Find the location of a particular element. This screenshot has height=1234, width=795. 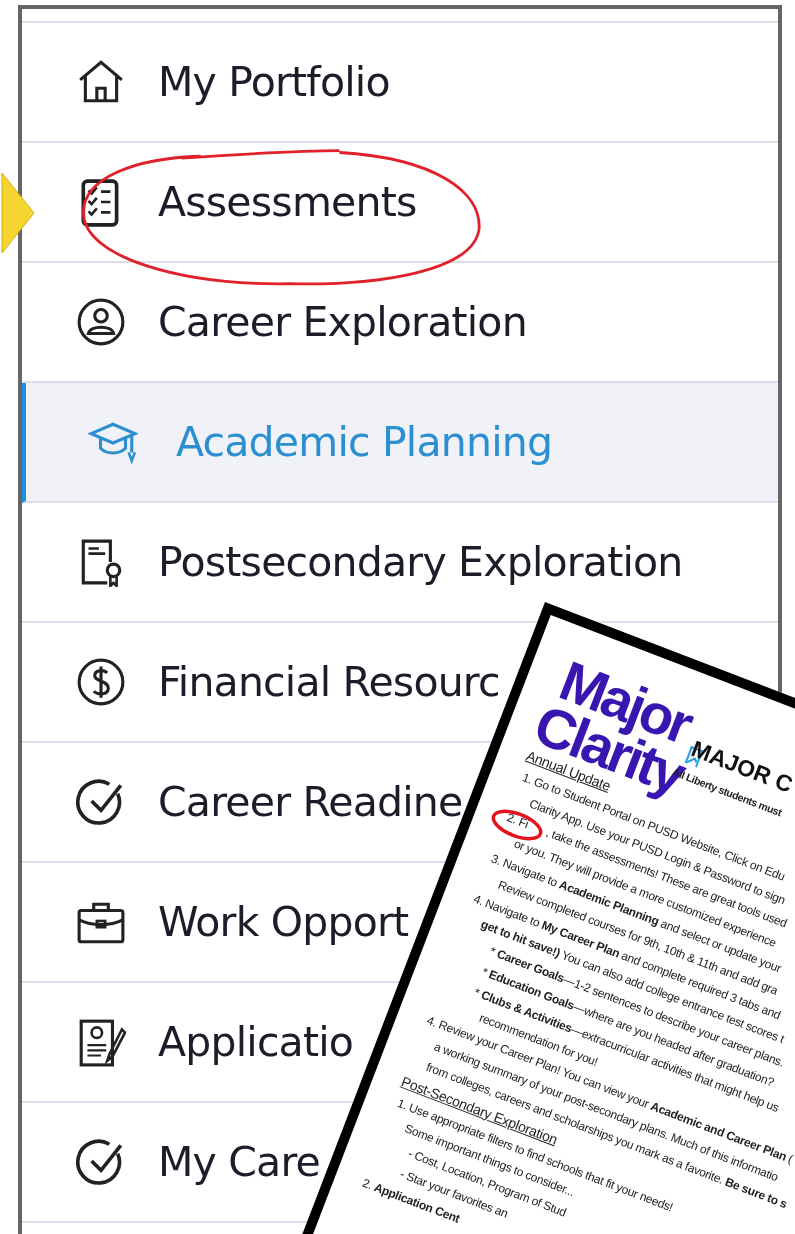

dollar-icon is located at coordinates (101, 682).